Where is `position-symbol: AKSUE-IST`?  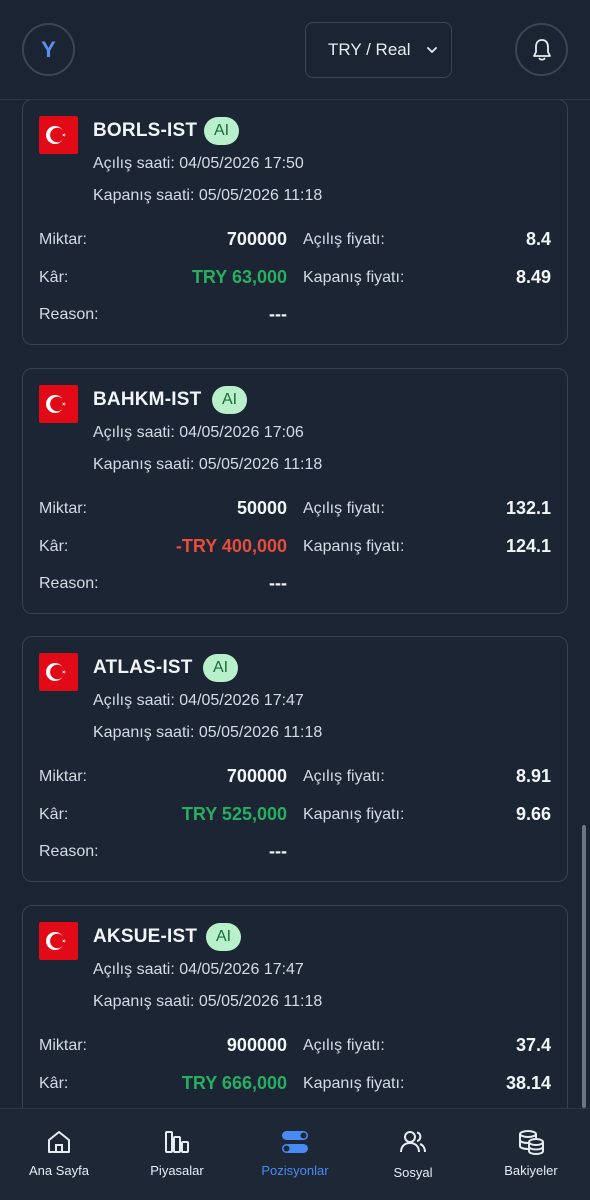
position-symbol: AKSUE-IST is located at coordinates (145, 936).